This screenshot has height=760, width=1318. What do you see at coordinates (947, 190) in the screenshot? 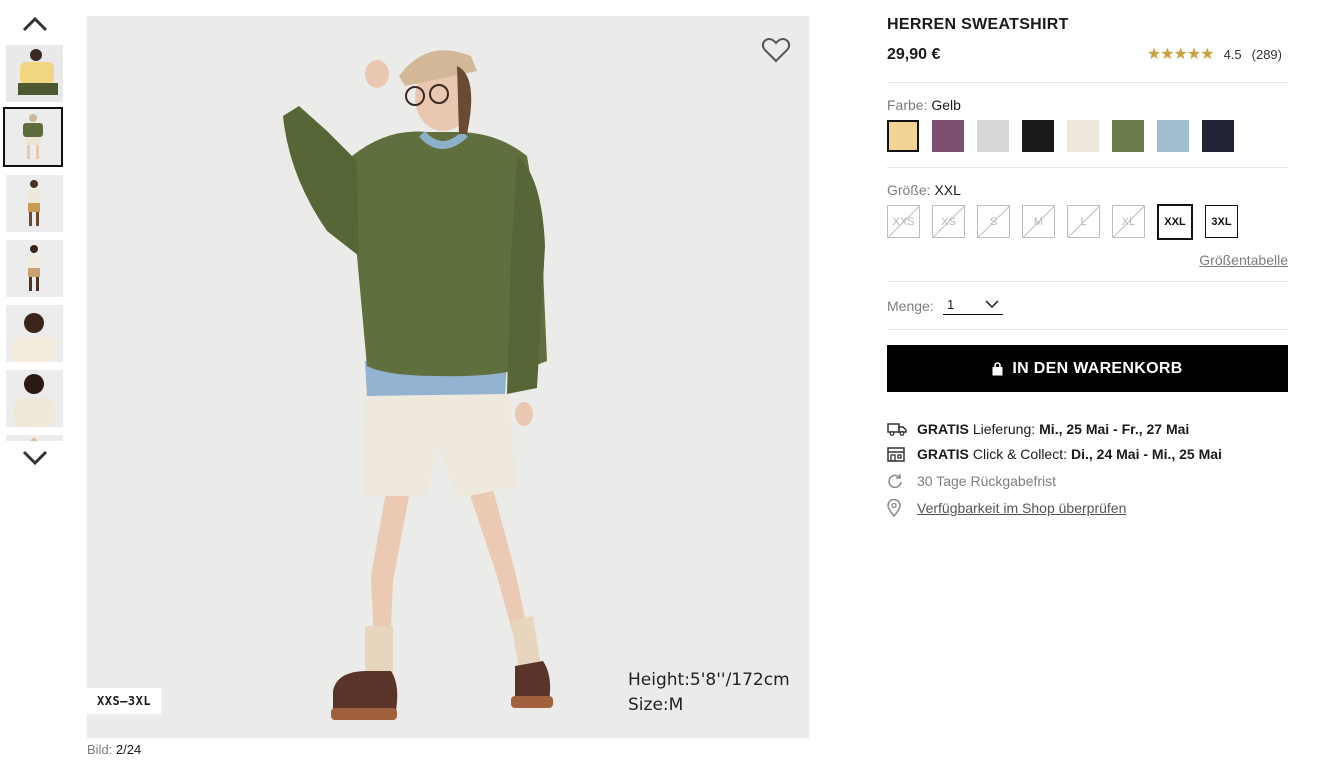
I see `size-selected: XXL` at bounding box center [947, 190].